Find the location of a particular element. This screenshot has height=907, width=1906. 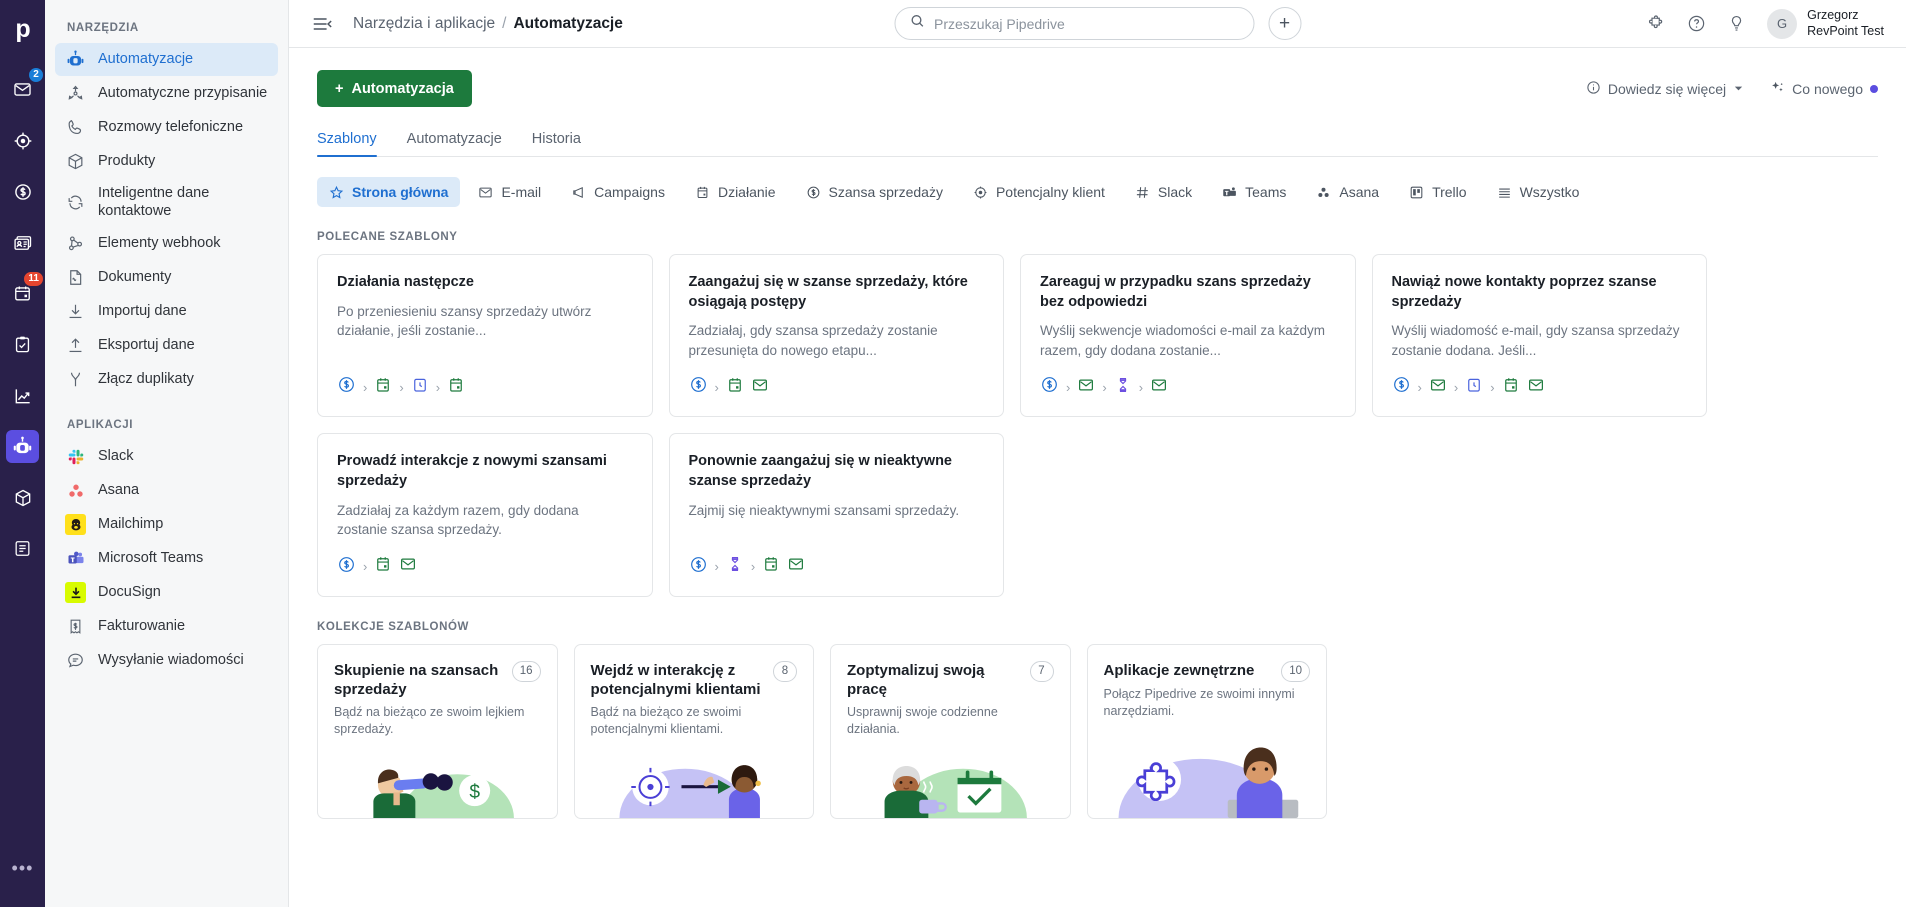

rail-item-insights is located at coordinates (22, 395).